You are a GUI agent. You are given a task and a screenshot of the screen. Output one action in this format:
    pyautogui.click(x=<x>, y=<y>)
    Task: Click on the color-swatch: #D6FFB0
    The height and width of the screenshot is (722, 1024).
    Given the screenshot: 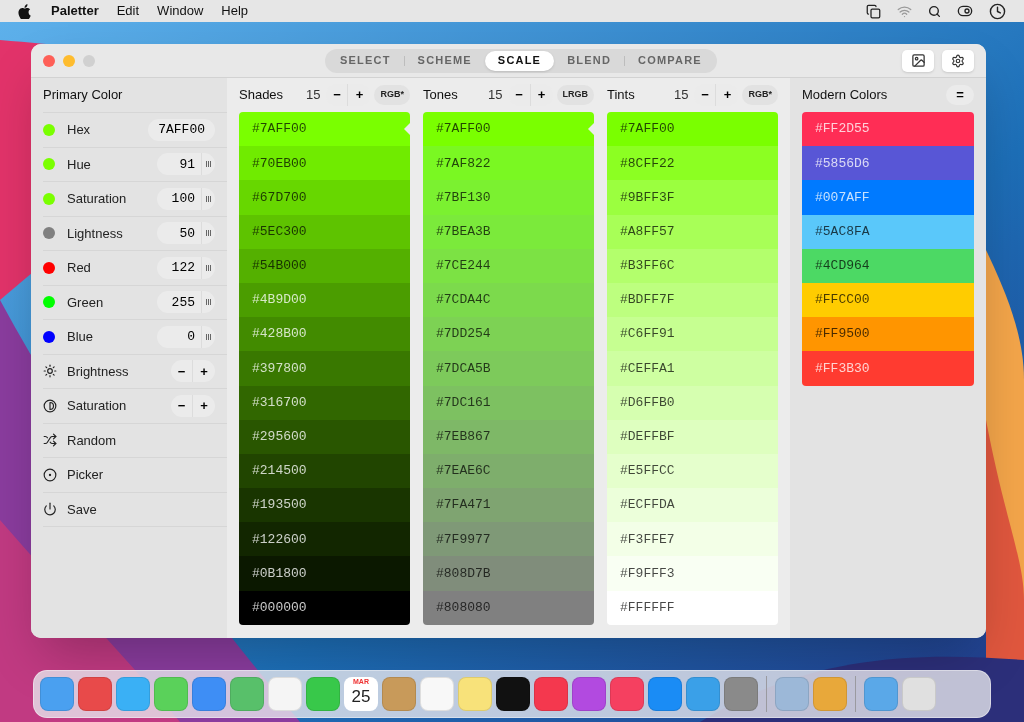 What is the action you would take?
    pyautogui.click(x=692, y=402)
    